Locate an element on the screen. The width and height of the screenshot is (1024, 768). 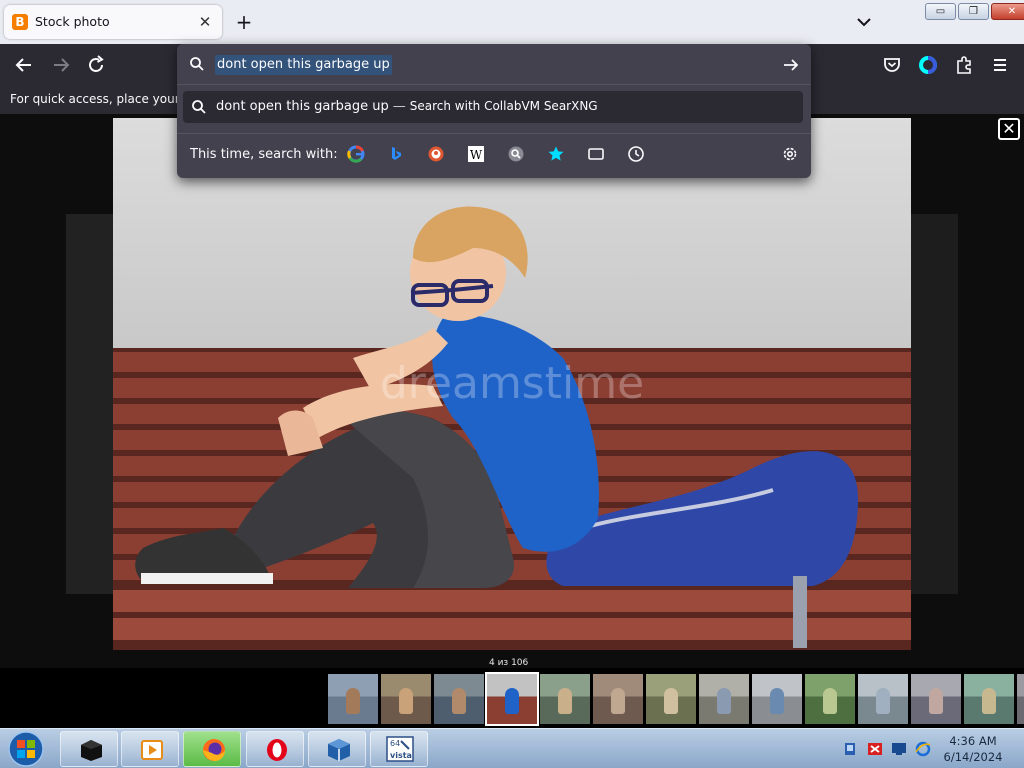
firefox-icon is located at coordinates (214, 750).